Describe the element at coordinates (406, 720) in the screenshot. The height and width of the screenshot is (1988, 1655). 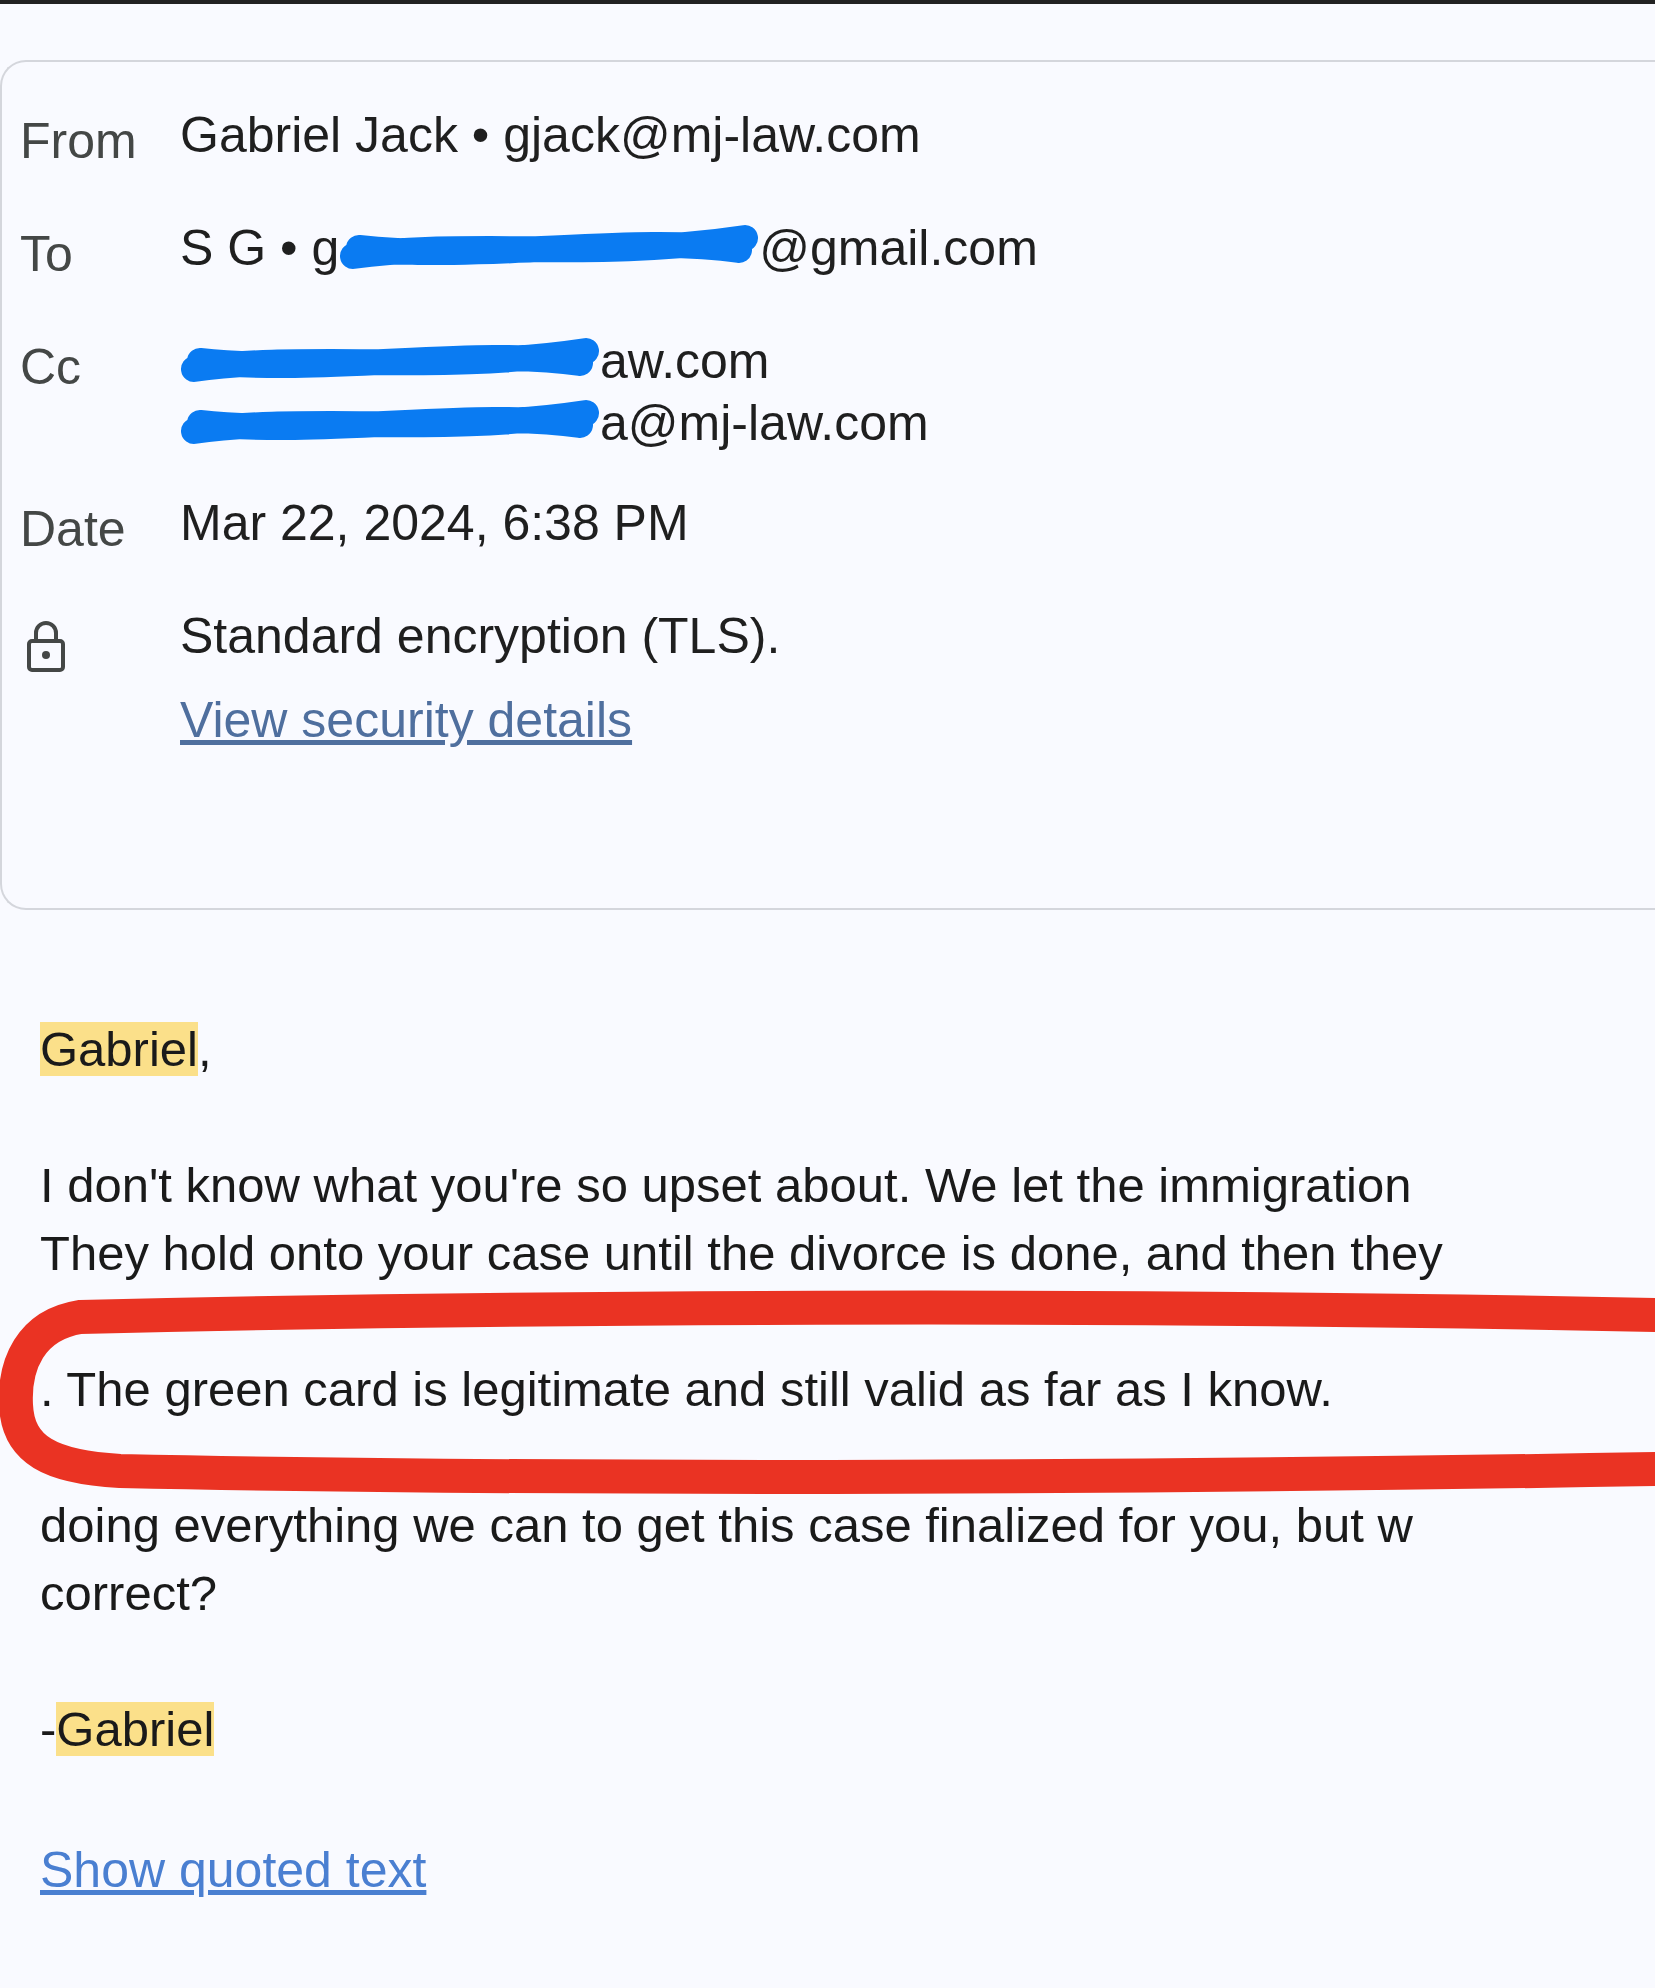
I see `security-details-link: View security details` at that location.